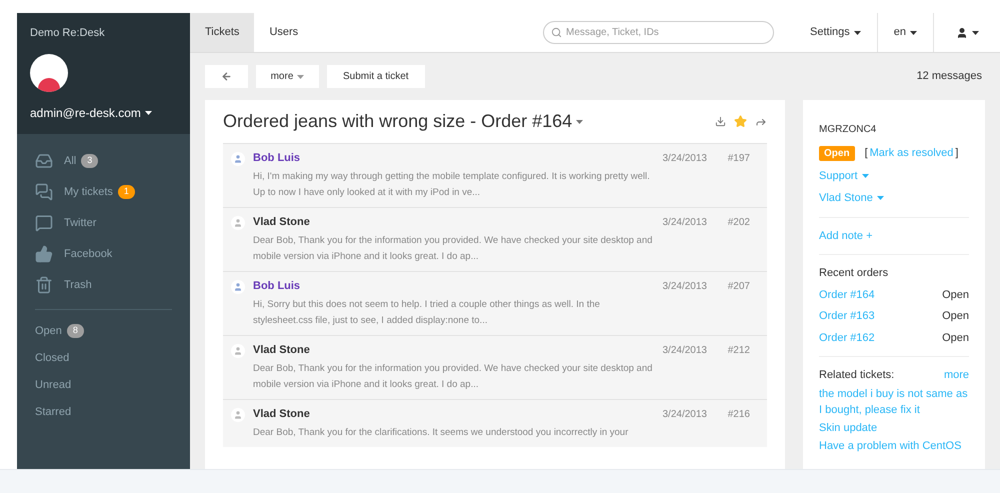  I want to click on filter-label: Starred, so click(53, 412).